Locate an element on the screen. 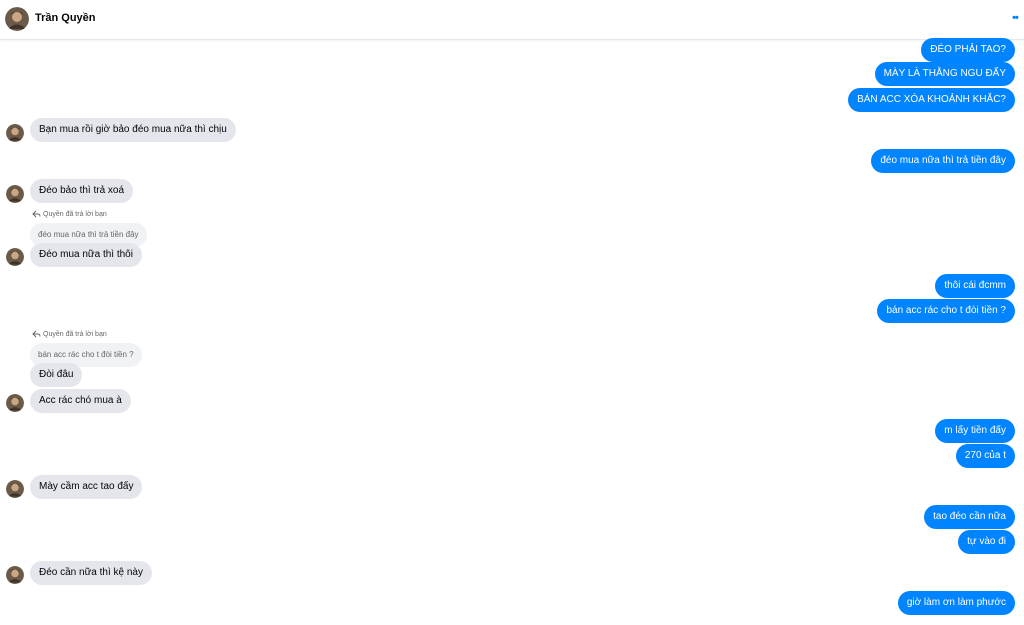 The image size is (1024, 625). message-bubble-outgoing: ĐÉO PHẢI TAO? is located at coordinates (968, 50).